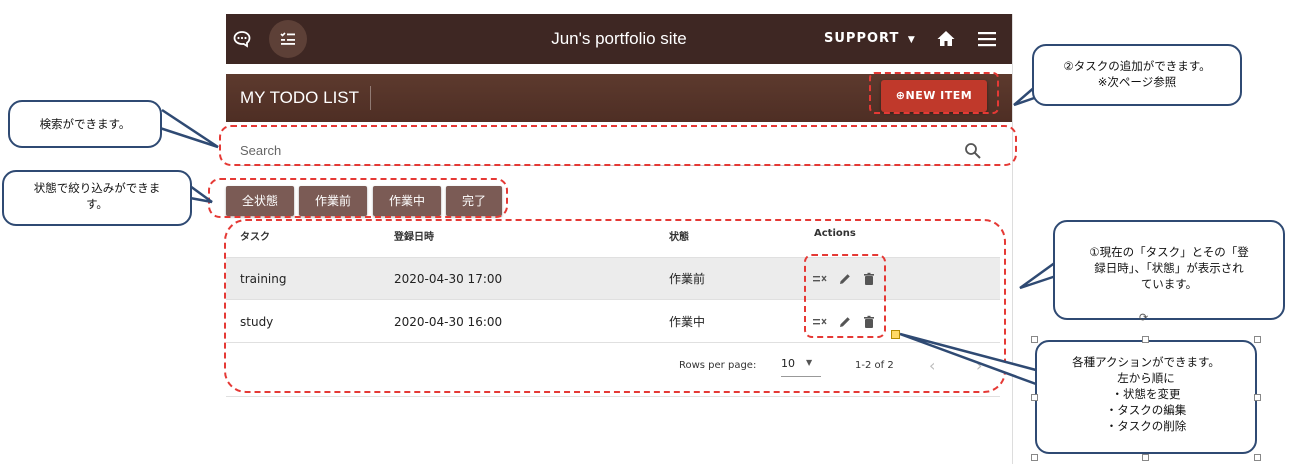 The width and height of the screenshot is (1298, 464). Describe the element at coordinates (1137, 66) in the screenshot. I see `callout-new-item-line1: ②タスクの追加ができます。` at that location.